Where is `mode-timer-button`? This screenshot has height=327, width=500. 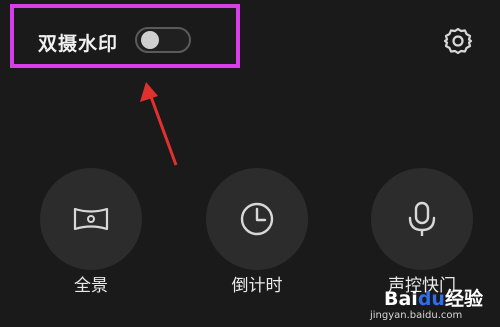 mode-timer-button is located at coordinates (257, 219).